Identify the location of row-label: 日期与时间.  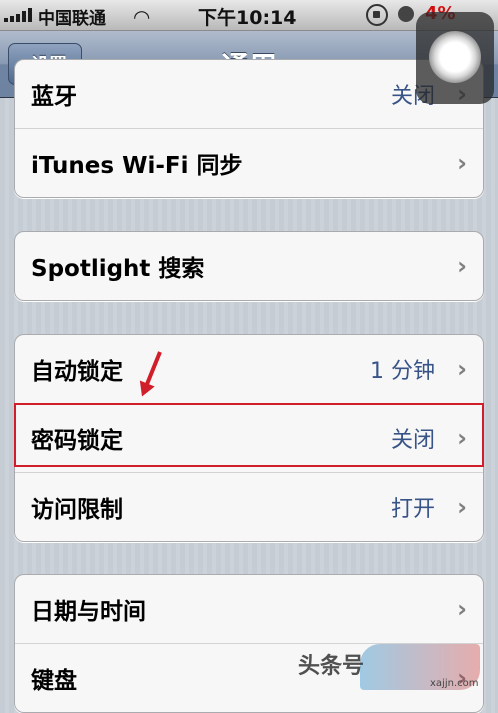
(88, 612).